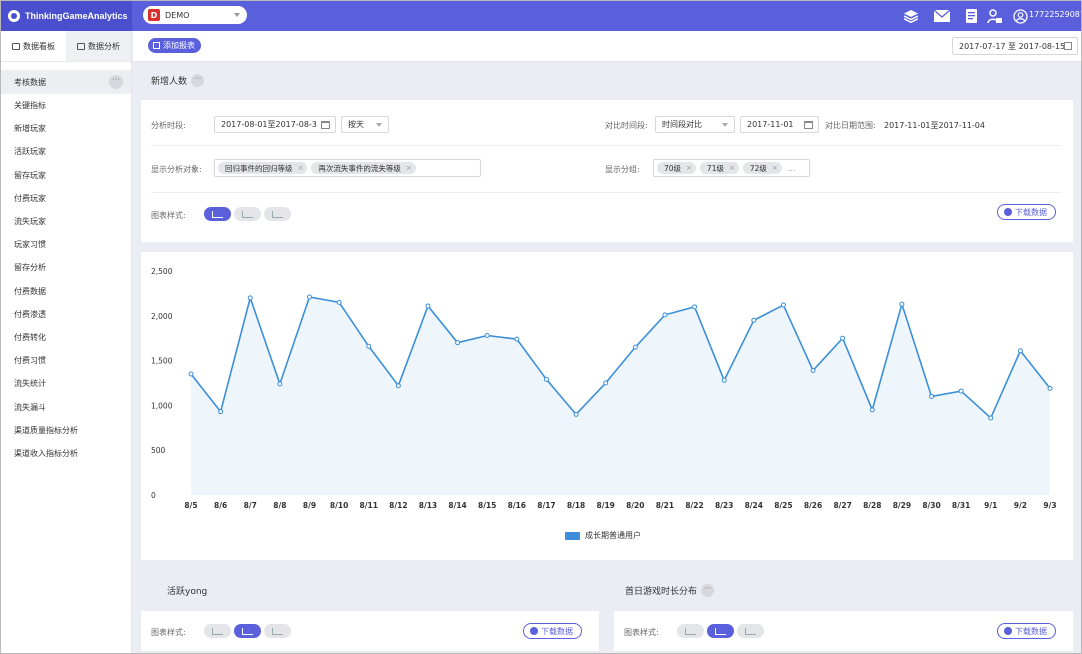 The width and height of the screenshot is (1082, 654). Describe the element at coordinates (263, 168) in the screenshot. I see `target-chip: 回归事件的回归等级 ×` at that location.